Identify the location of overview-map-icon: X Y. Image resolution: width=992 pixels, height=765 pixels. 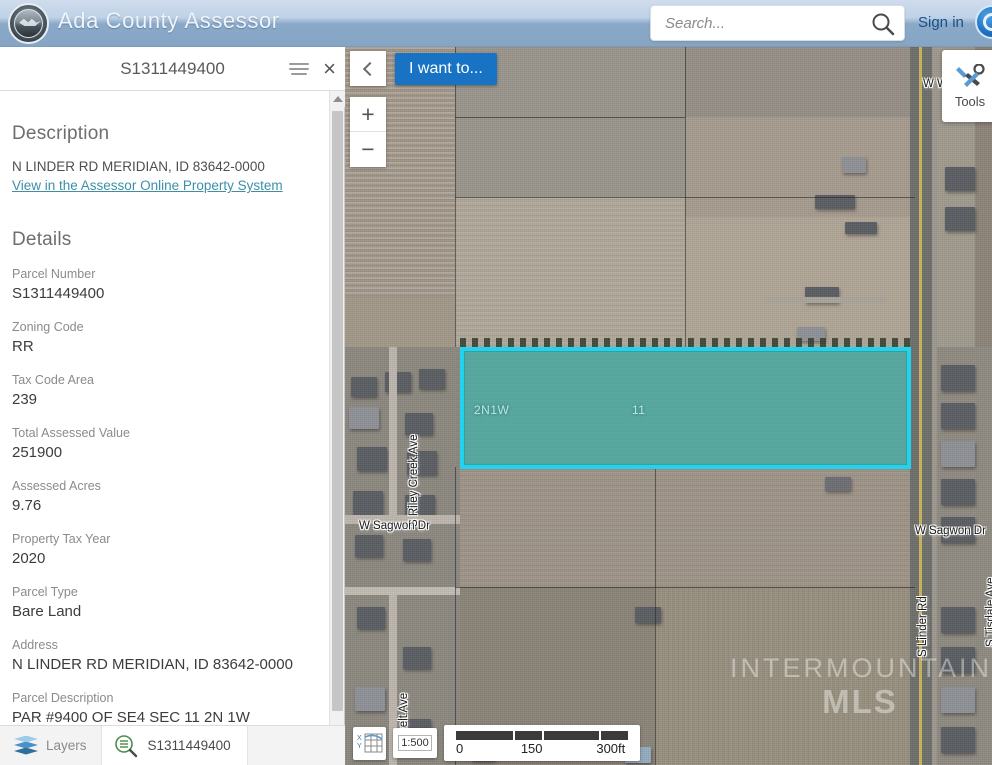
(369, 743).